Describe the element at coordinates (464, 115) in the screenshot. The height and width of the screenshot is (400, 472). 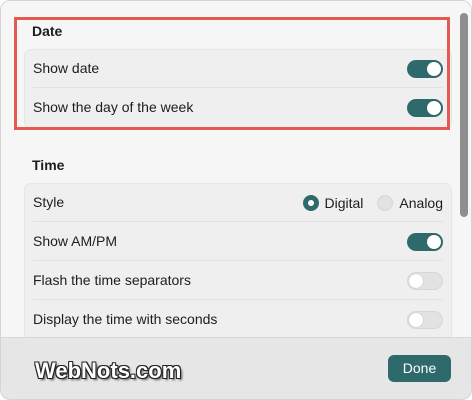
I see `scrollbar-thumb` at that location.